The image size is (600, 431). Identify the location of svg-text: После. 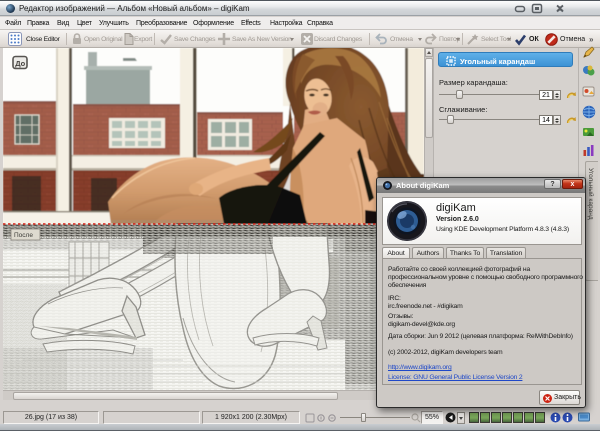
(23, 235).